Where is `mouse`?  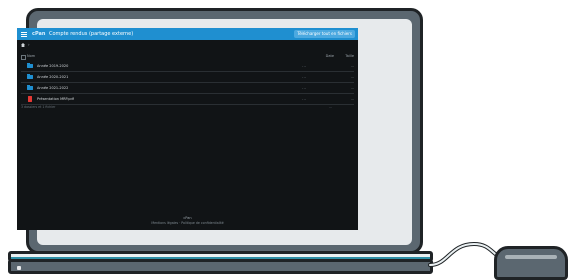
mouse is located at coordinates (531, 263).